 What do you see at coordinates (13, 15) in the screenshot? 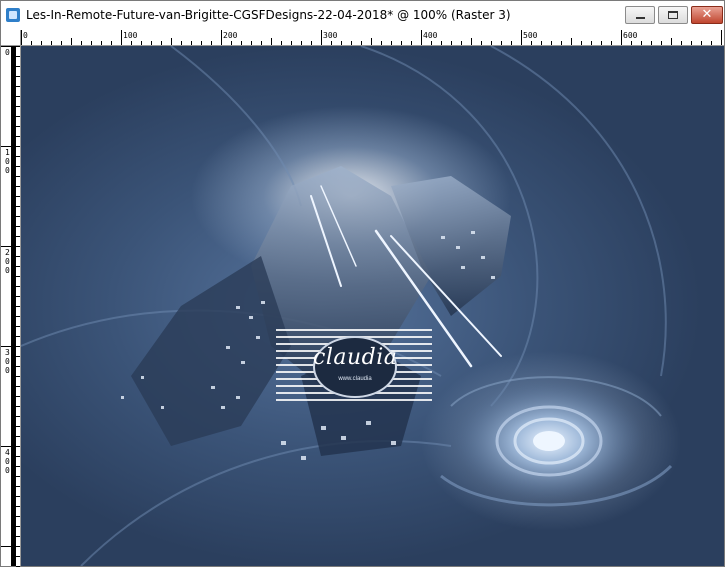
I see `app-icon` at bounding box center [13, 15].